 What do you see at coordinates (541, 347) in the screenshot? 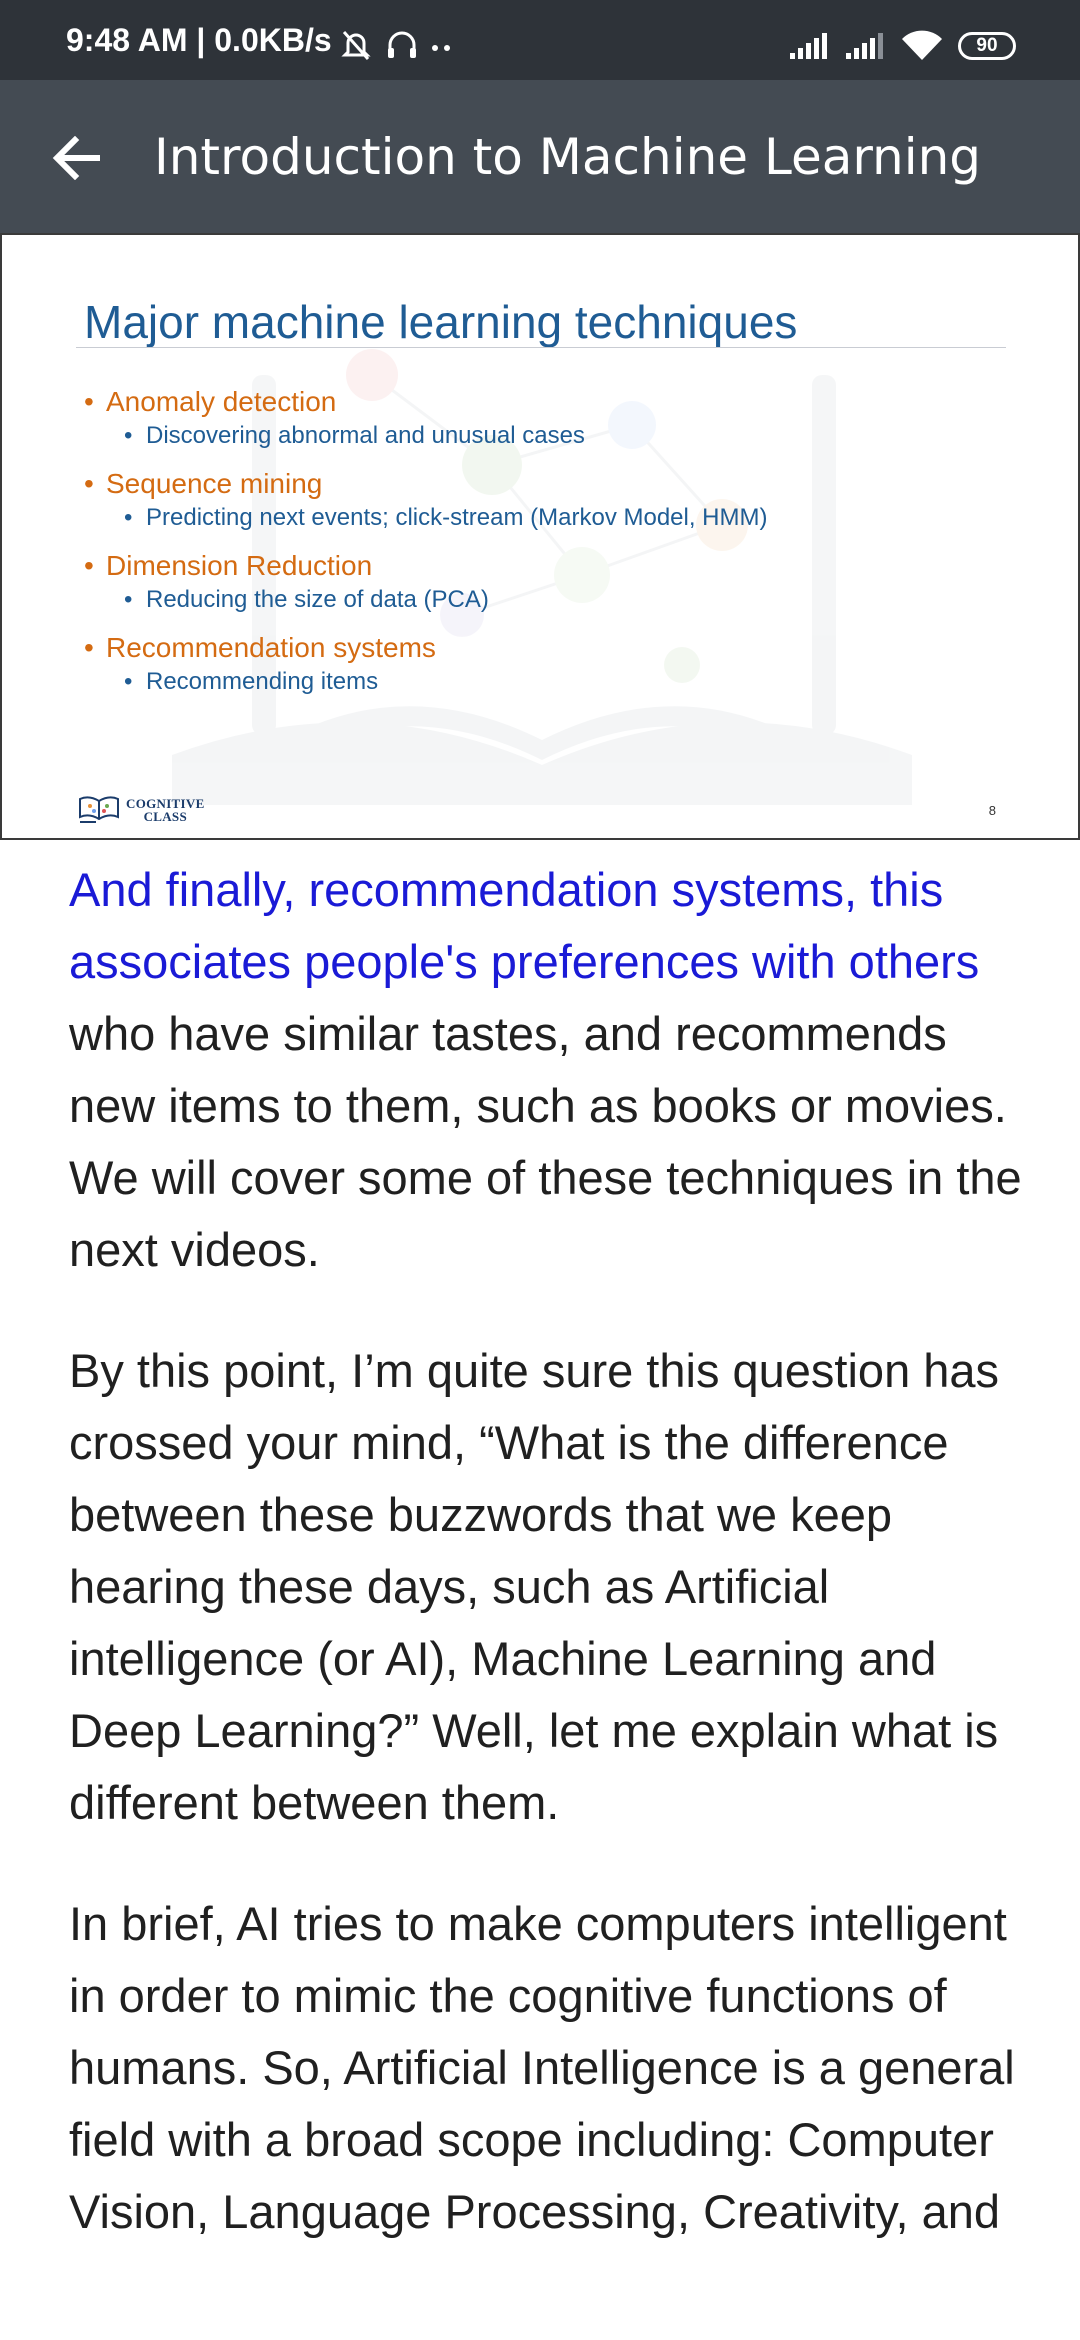
I see `slide-divider` at bounding box center [541, 347].